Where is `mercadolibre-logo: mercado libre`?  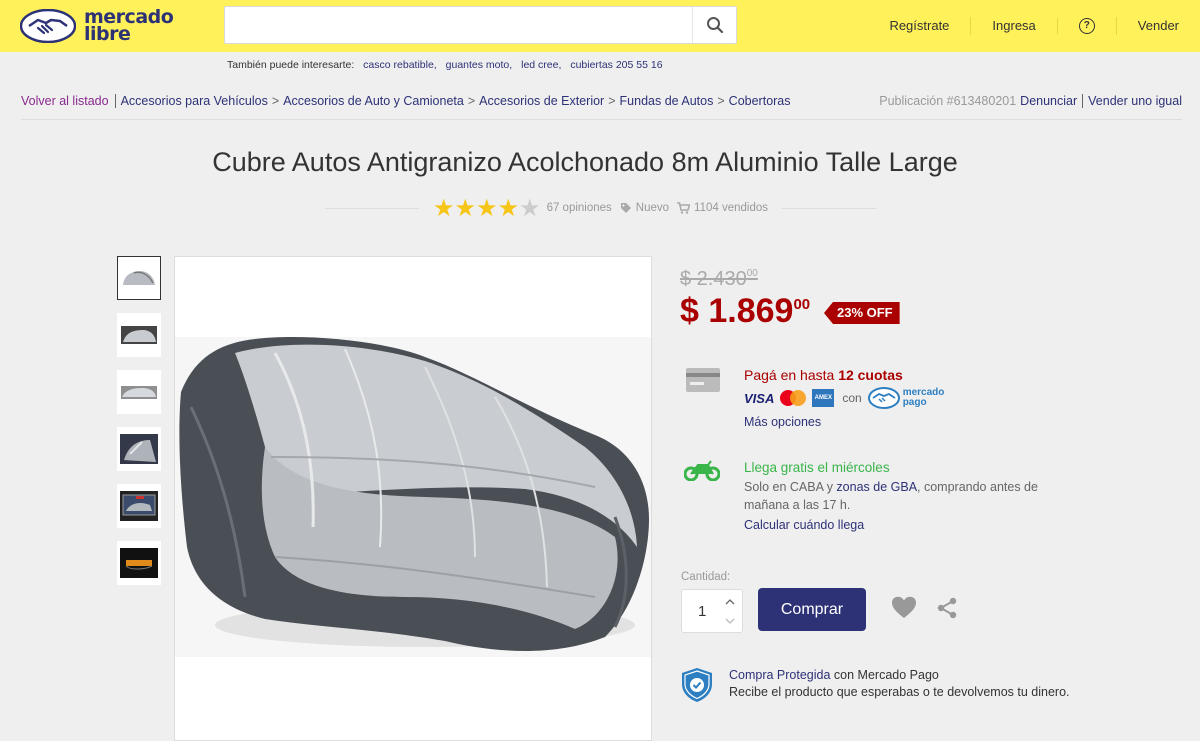
mercadolibre-logo: mercado libre is located at coordinates (97, 26).